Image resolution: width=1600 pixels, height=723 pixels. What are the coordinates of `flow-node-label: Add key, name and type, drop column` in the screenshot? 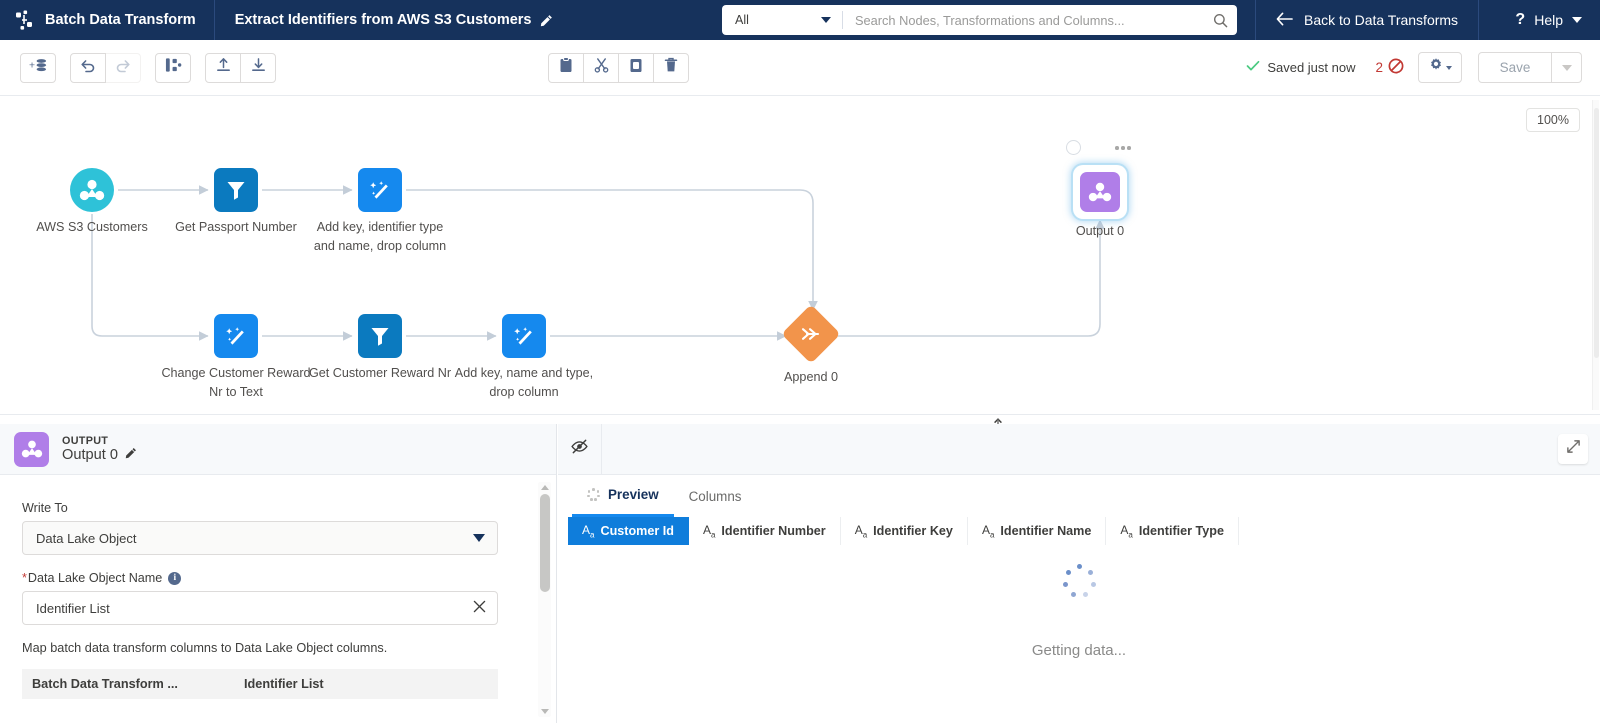 It's located at (524, 382).